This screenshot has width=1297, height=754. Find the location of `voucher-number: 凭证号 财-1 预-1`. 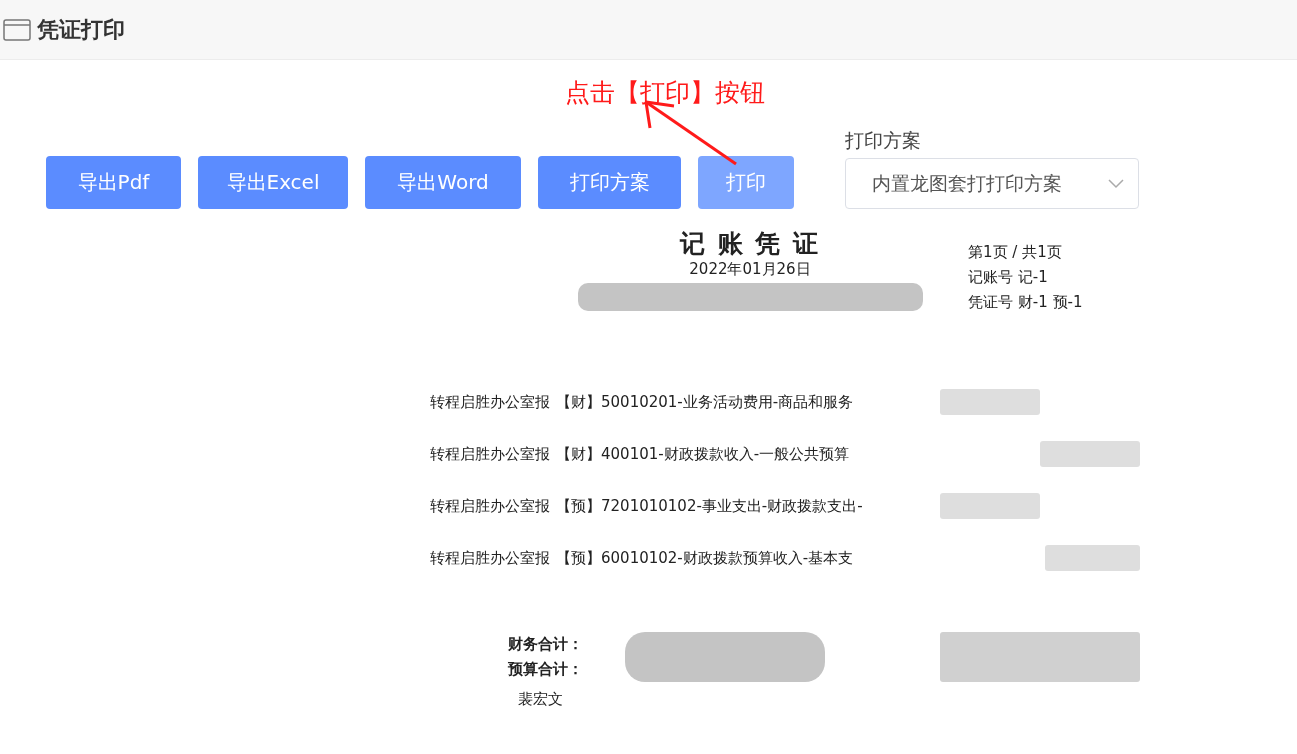

voucher-number: 凭证号 财-1 预-1 is located at coordinates (1025, 302).